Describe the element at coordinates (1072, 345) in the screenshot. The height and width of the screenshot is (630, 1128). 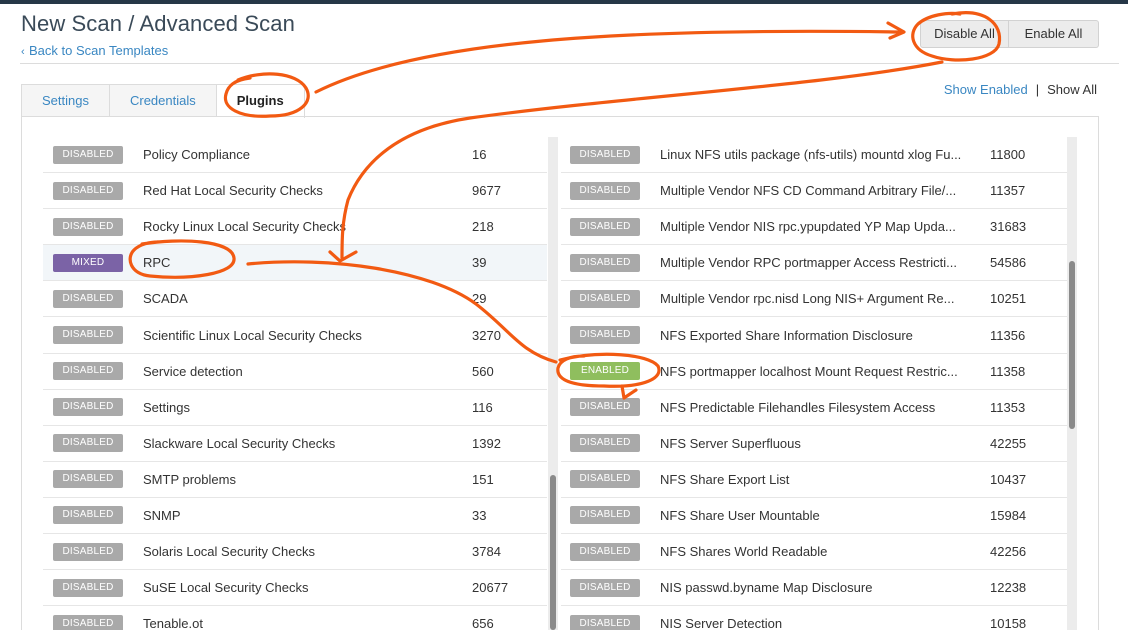
I see `plugin-list-scroll-thumb` at that location.